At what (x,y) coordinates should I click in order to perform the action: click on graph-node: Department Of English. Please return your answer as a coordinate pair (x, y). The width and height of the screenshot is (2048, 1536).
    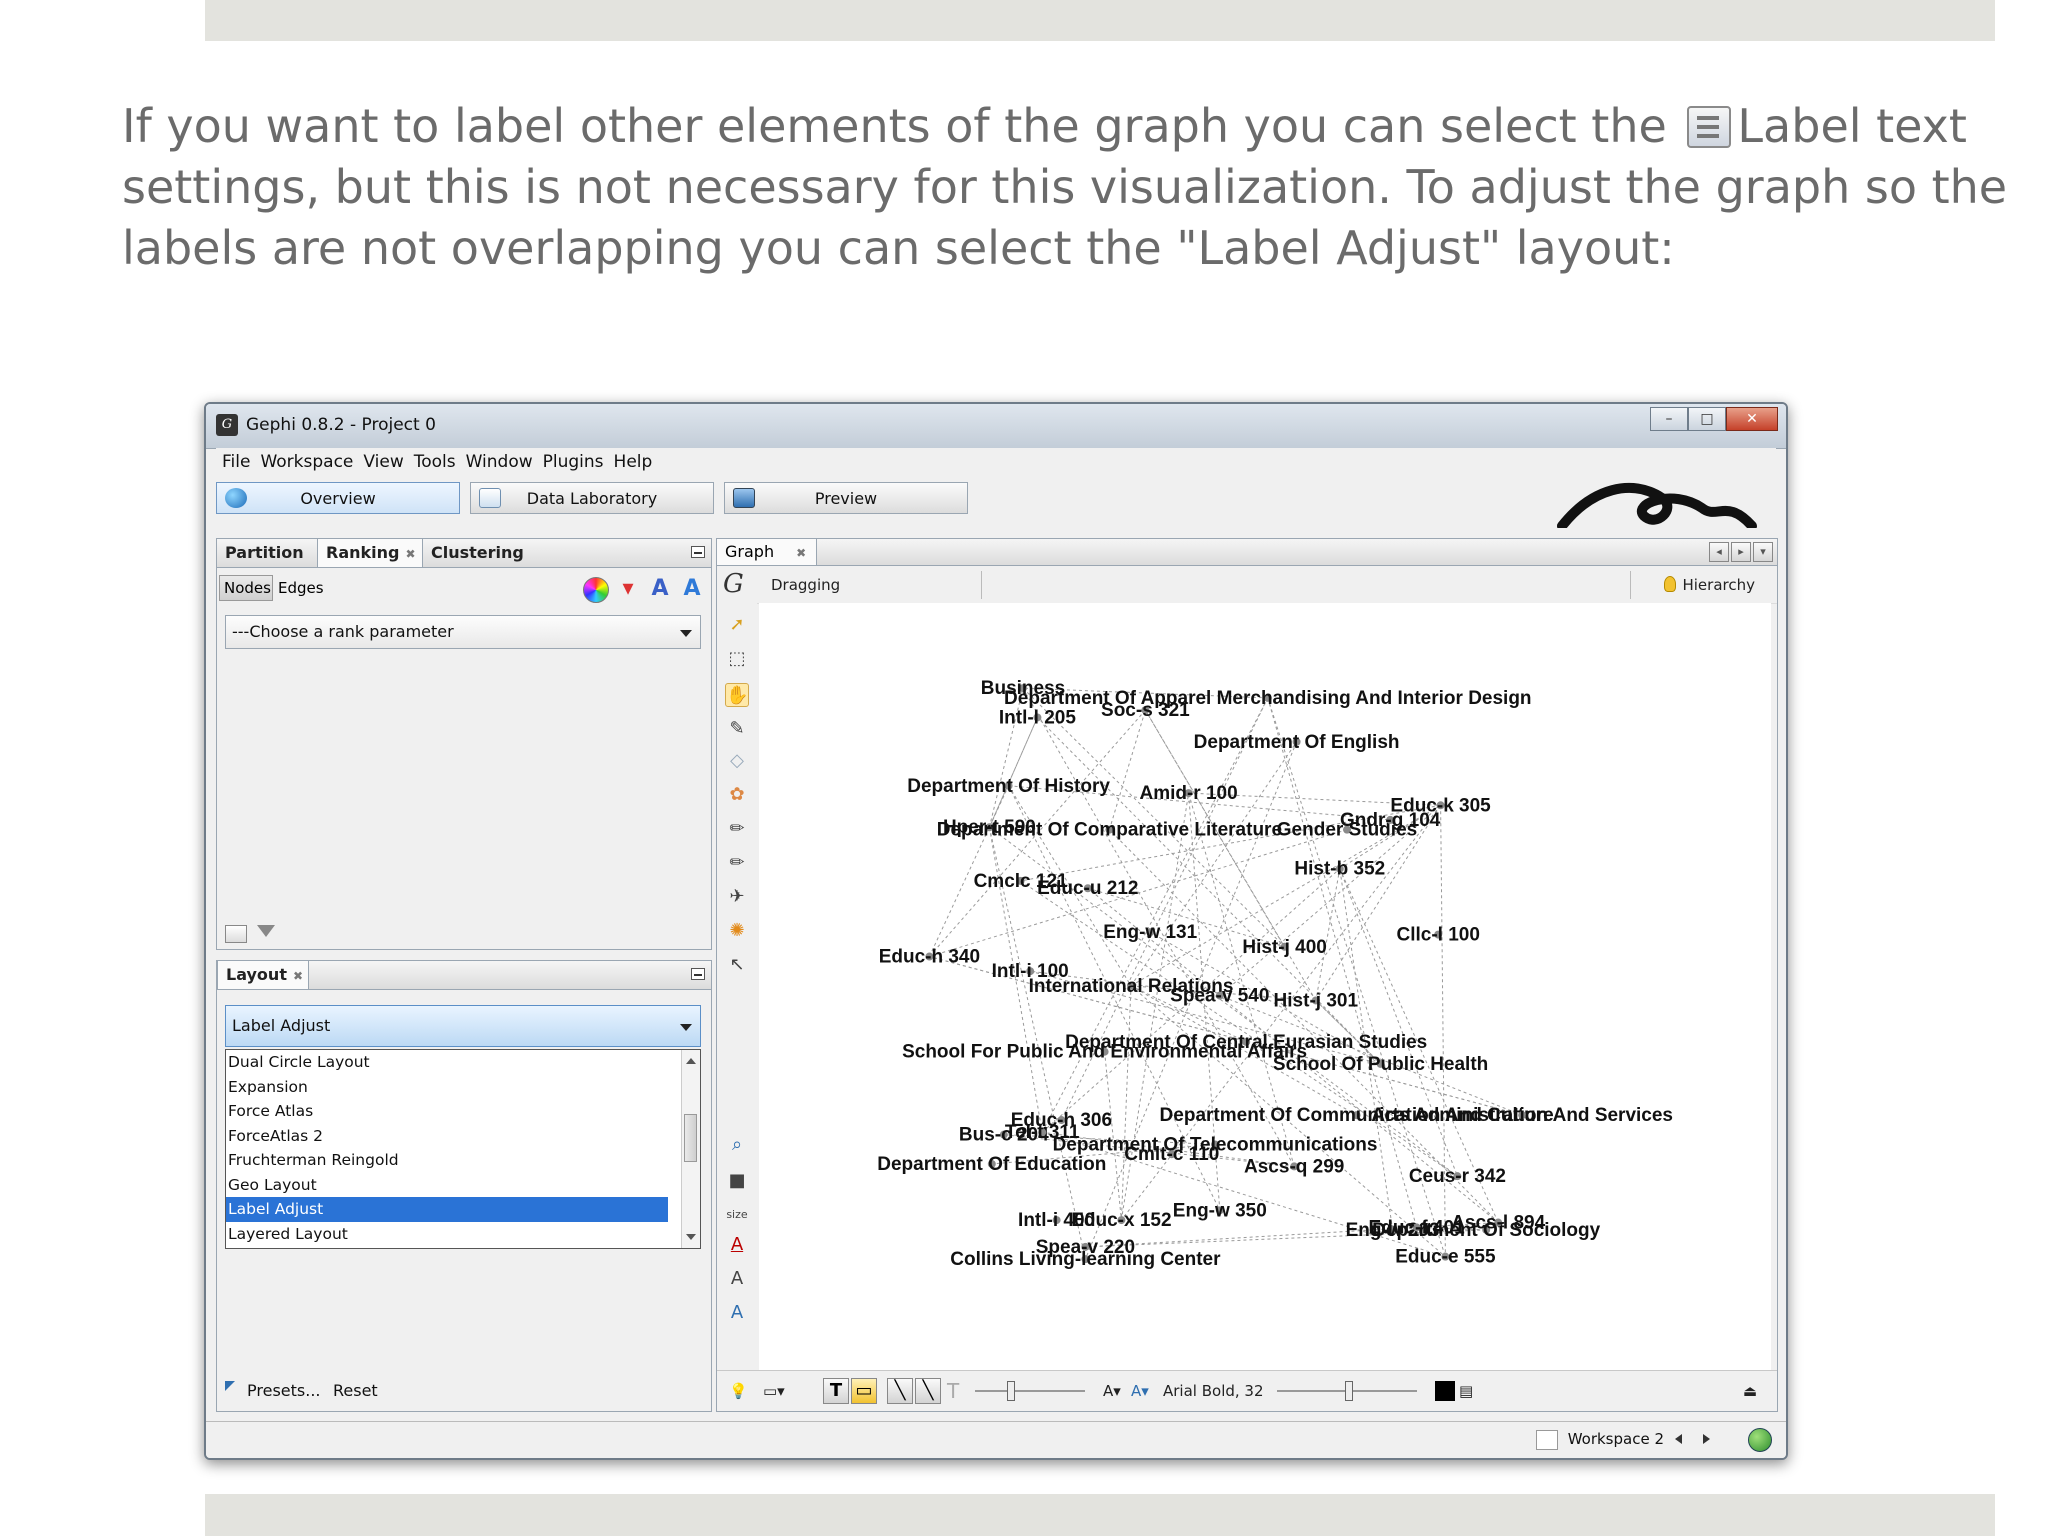
    Looking at the image, I should click on (1297, 742).